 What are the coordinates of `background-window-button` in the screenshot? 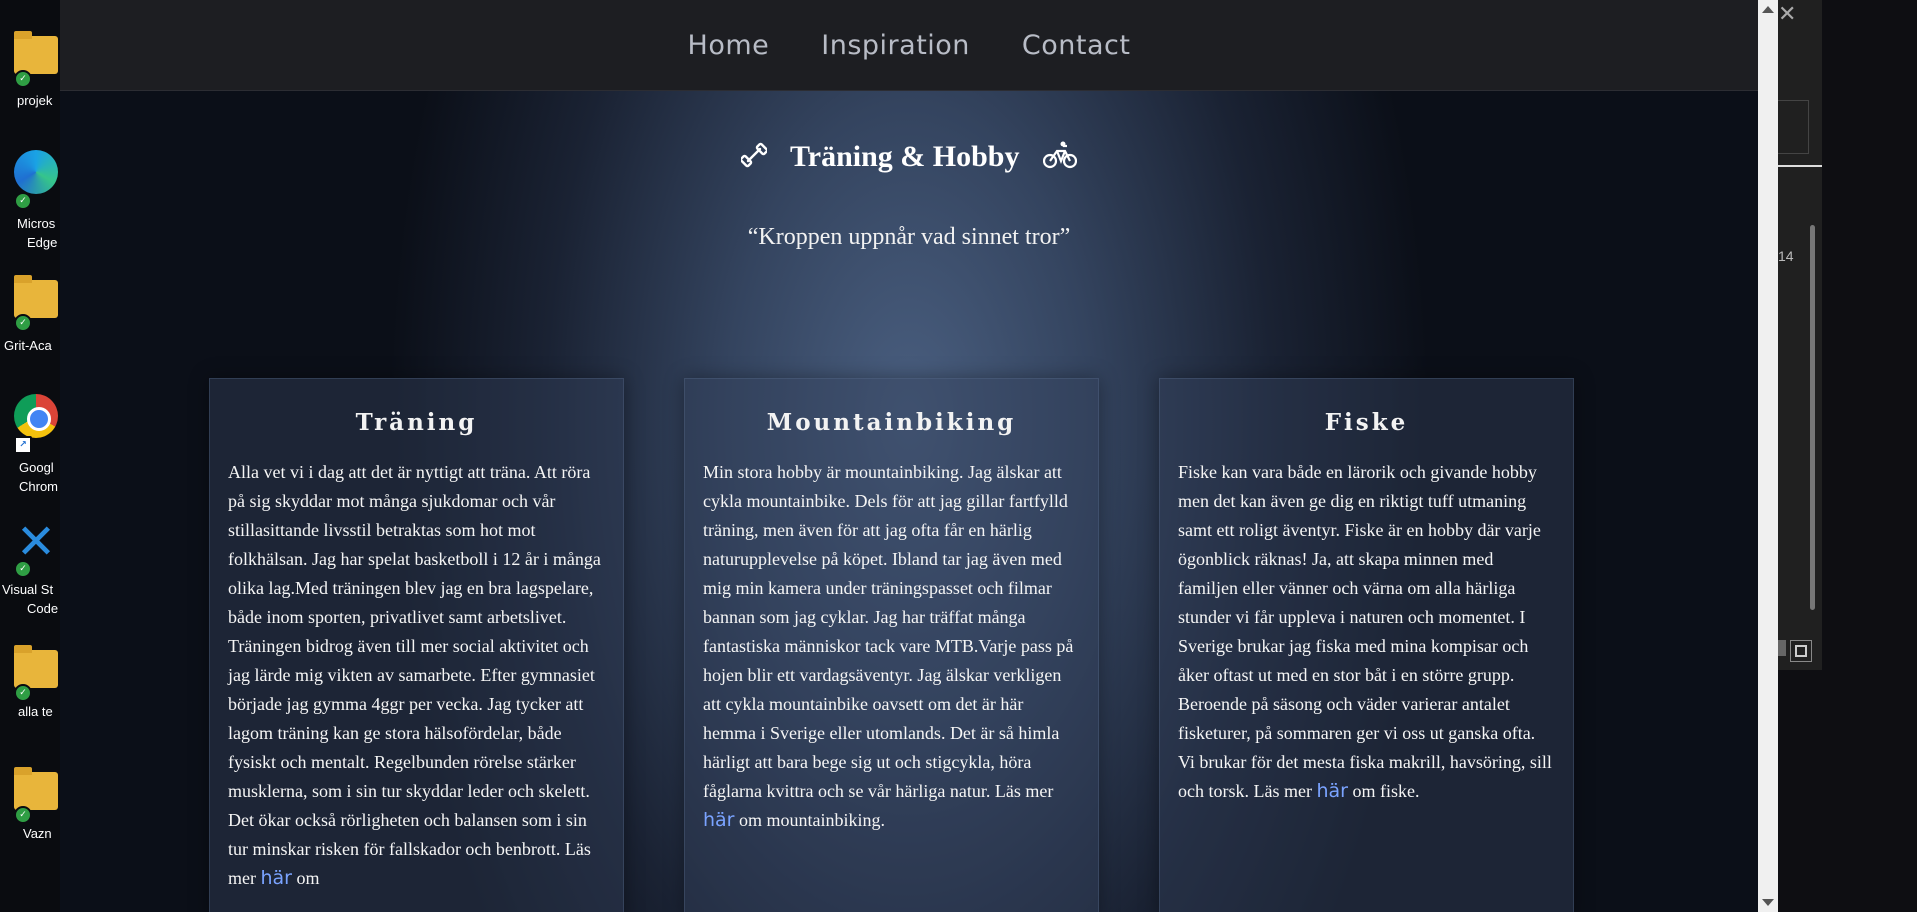 It's located at (1782, 648).